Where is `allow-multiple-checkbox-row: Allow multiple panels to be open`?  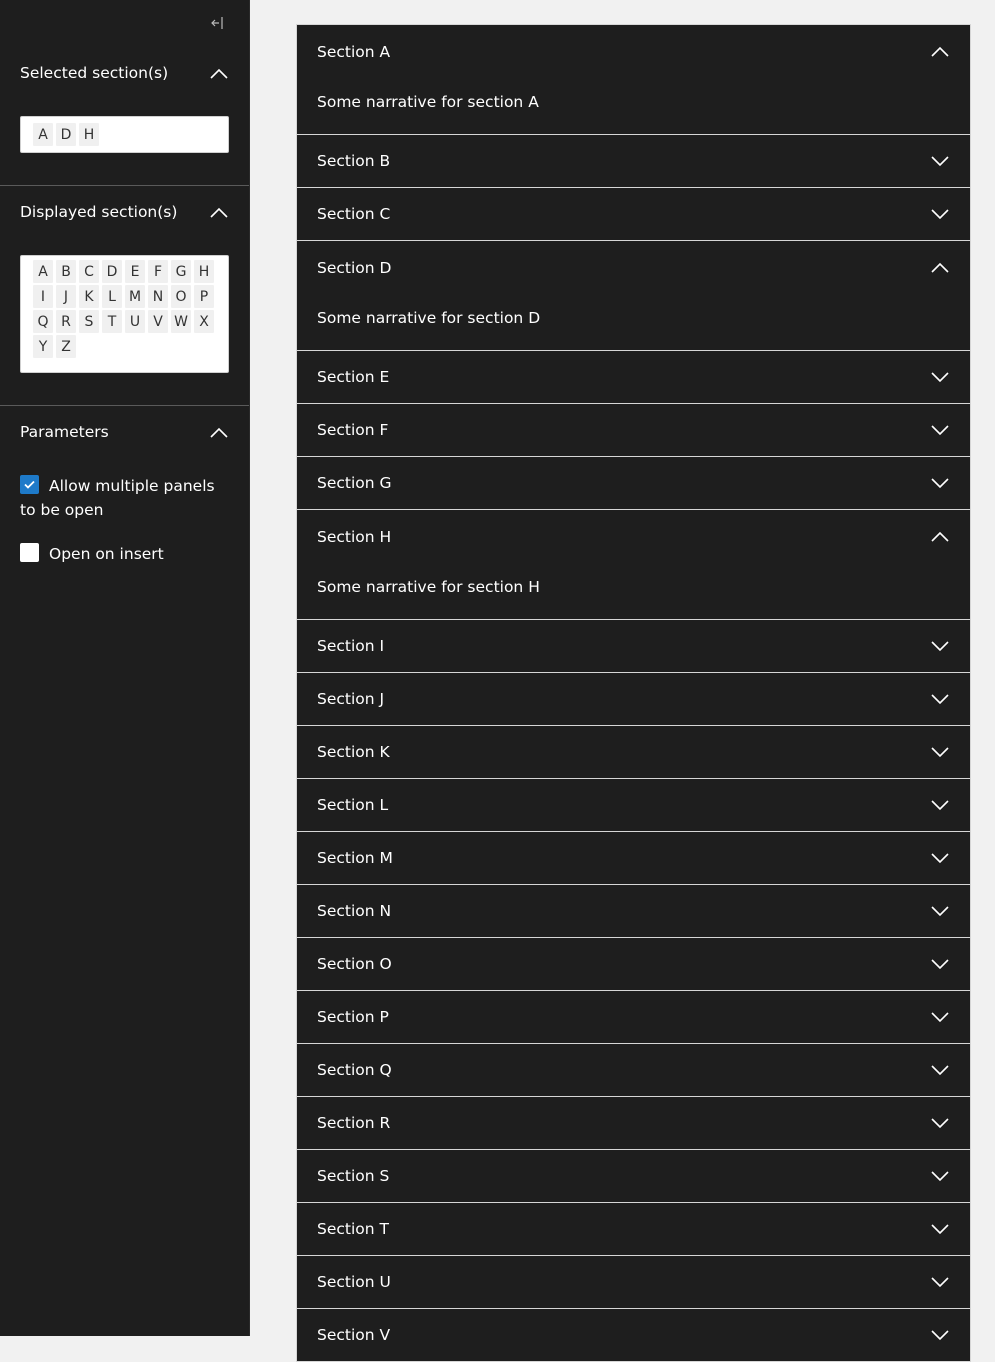
allow-multiple-checkbox-row: Allow multiple panels to be open is located at coordinates (126, 498).